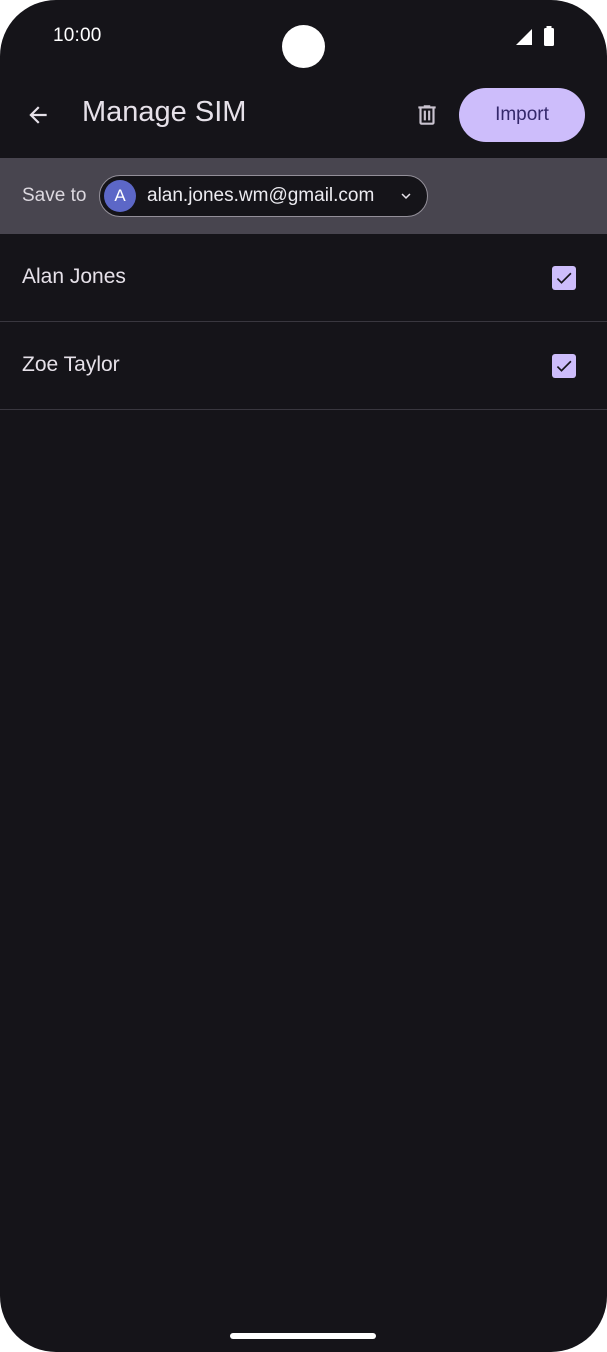  I want to click on contact-list: Alan Jones Zoe Taylor, so click(303, 322).